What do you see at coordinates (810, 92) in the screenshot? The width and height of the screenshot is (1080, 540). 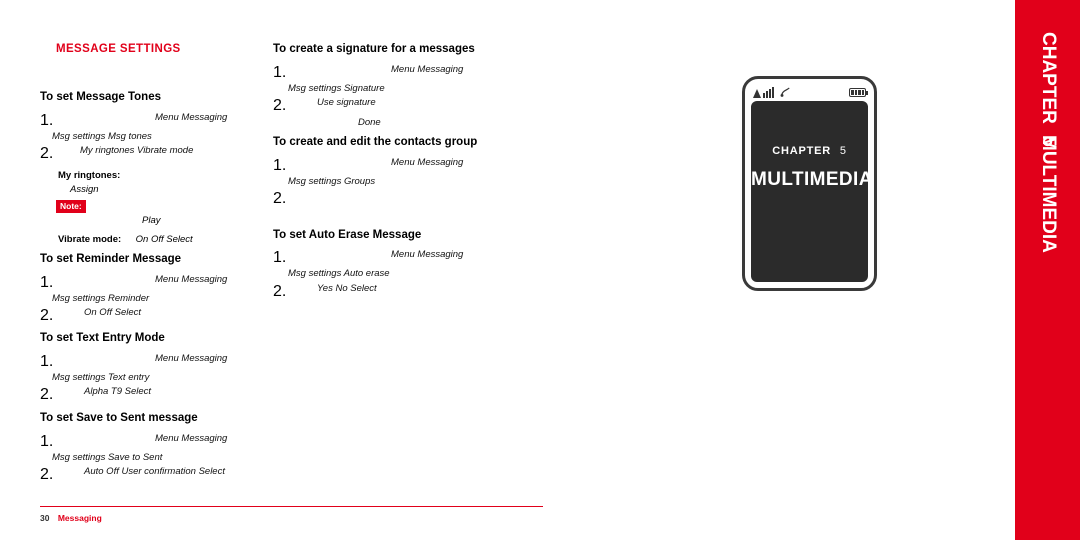 I see `phone-status-bar` at bounding box center [810, 92].